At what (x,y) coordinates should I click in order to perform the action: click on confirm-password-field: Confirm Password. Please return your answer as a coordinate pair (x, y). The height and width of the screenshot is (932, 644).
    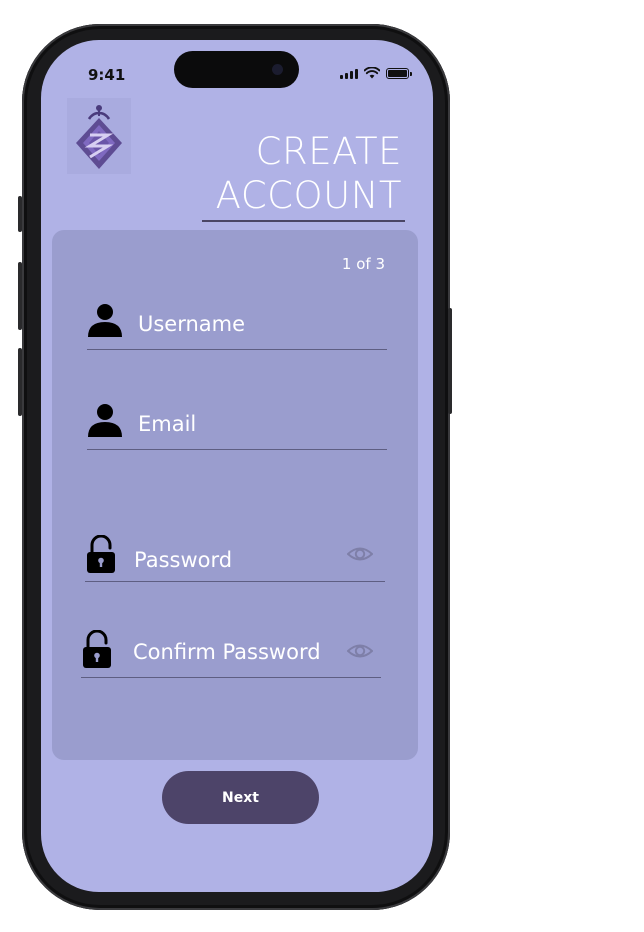
    Looking at the image, I should click on (231, 655).